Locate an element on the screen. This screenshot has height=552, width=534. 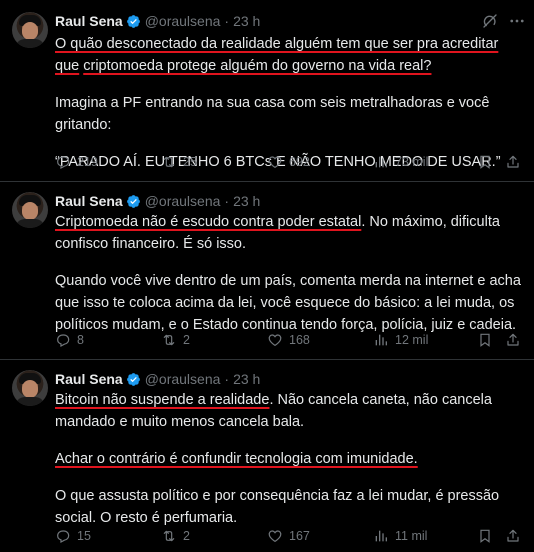
reply-button: 8 is located at coordinates (69, 340).